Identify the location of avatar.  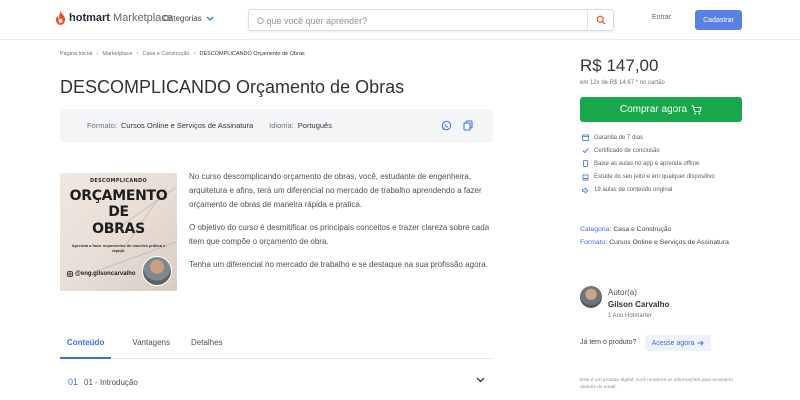
(591, 297).